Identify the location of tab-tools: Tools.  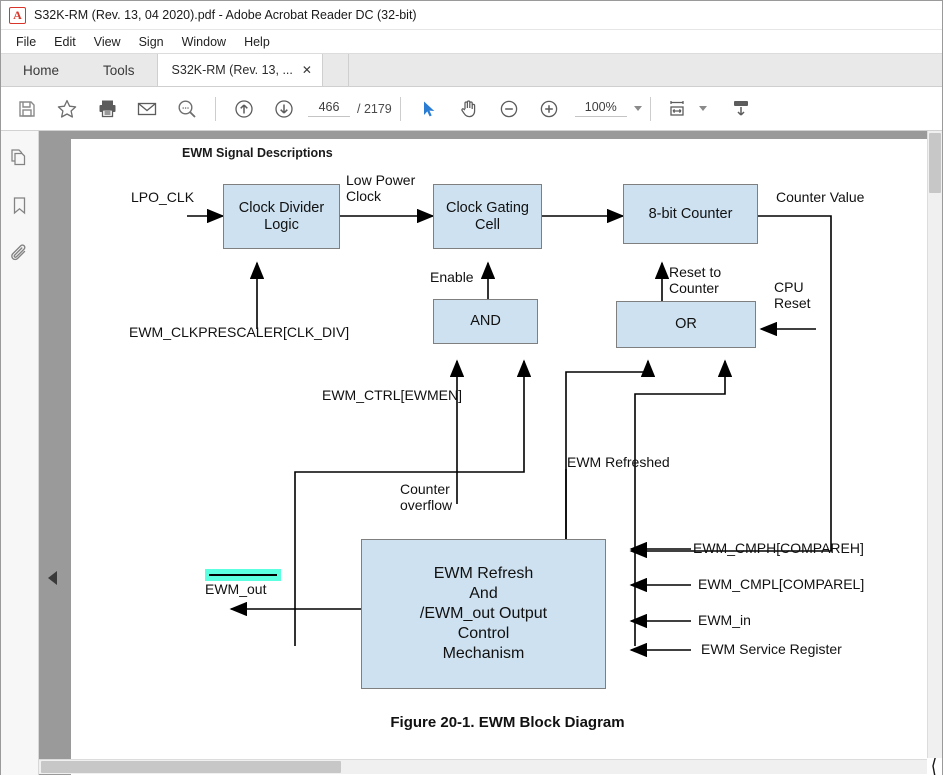
(119, 70).